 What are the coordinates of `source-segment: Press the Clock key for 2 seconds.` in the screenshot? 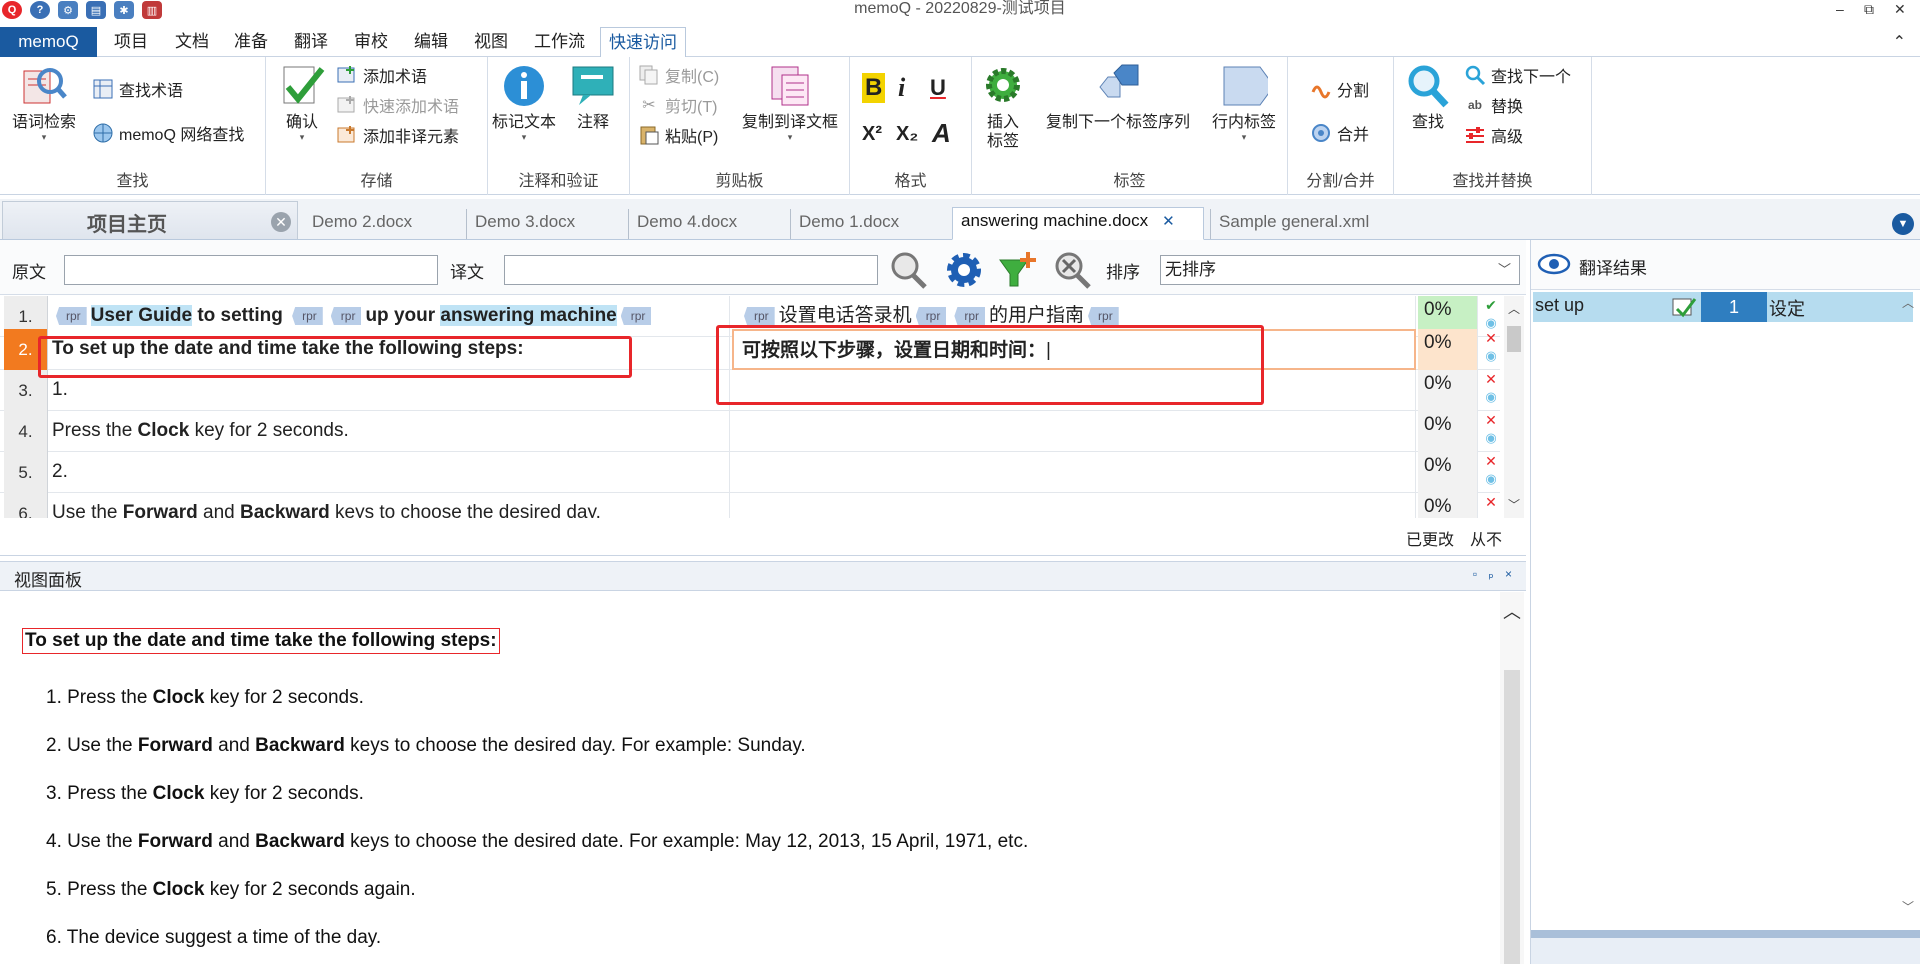 It's located at (390, 431).